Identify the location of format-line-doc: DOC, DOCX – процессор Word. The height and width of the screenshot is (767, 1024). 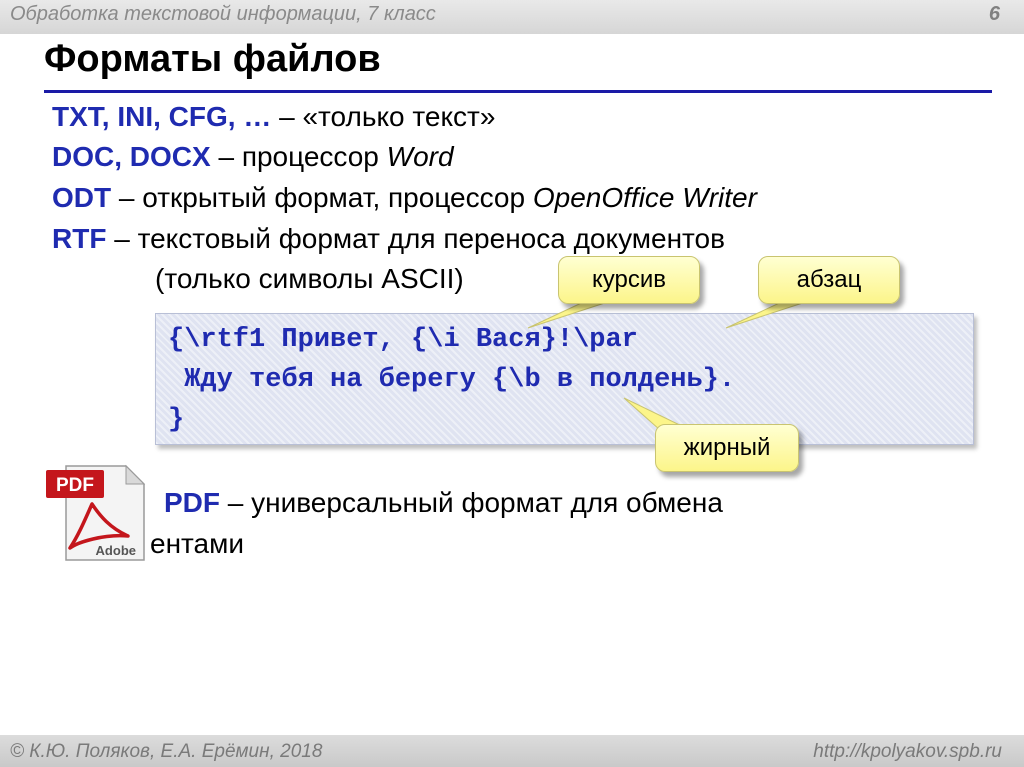
(253, 157).